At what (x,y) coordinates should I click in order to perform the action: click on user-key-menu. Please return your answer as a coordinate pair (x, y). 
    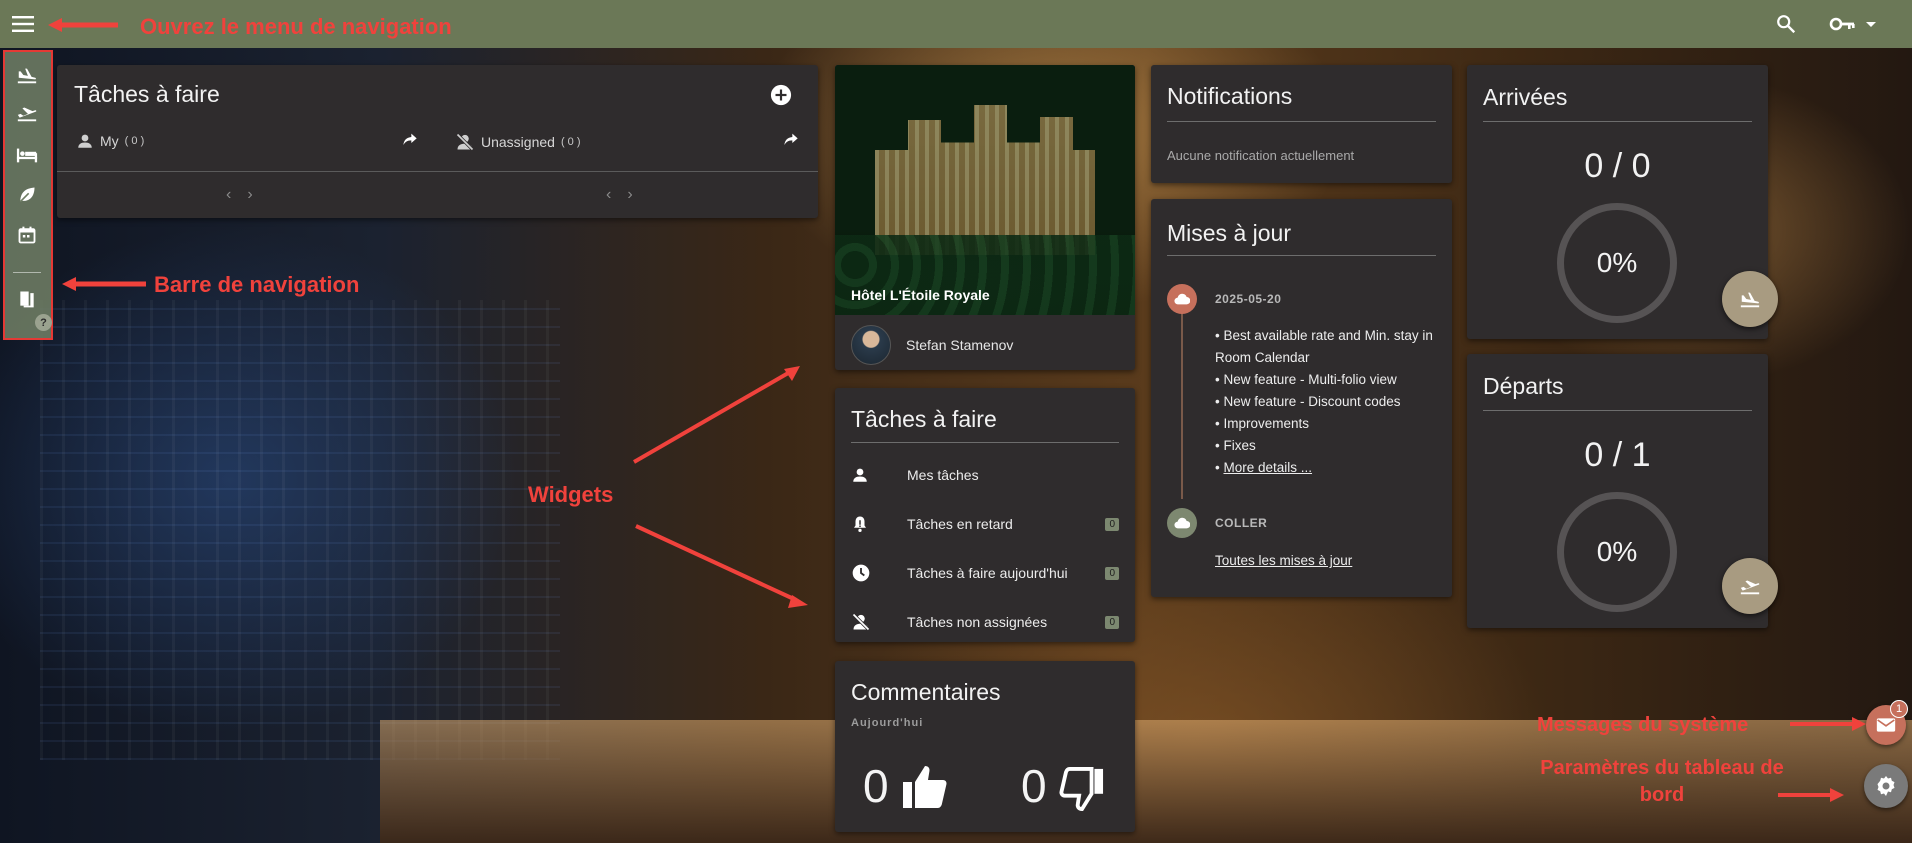
    Looking at the image, I should click on (1854, 24).